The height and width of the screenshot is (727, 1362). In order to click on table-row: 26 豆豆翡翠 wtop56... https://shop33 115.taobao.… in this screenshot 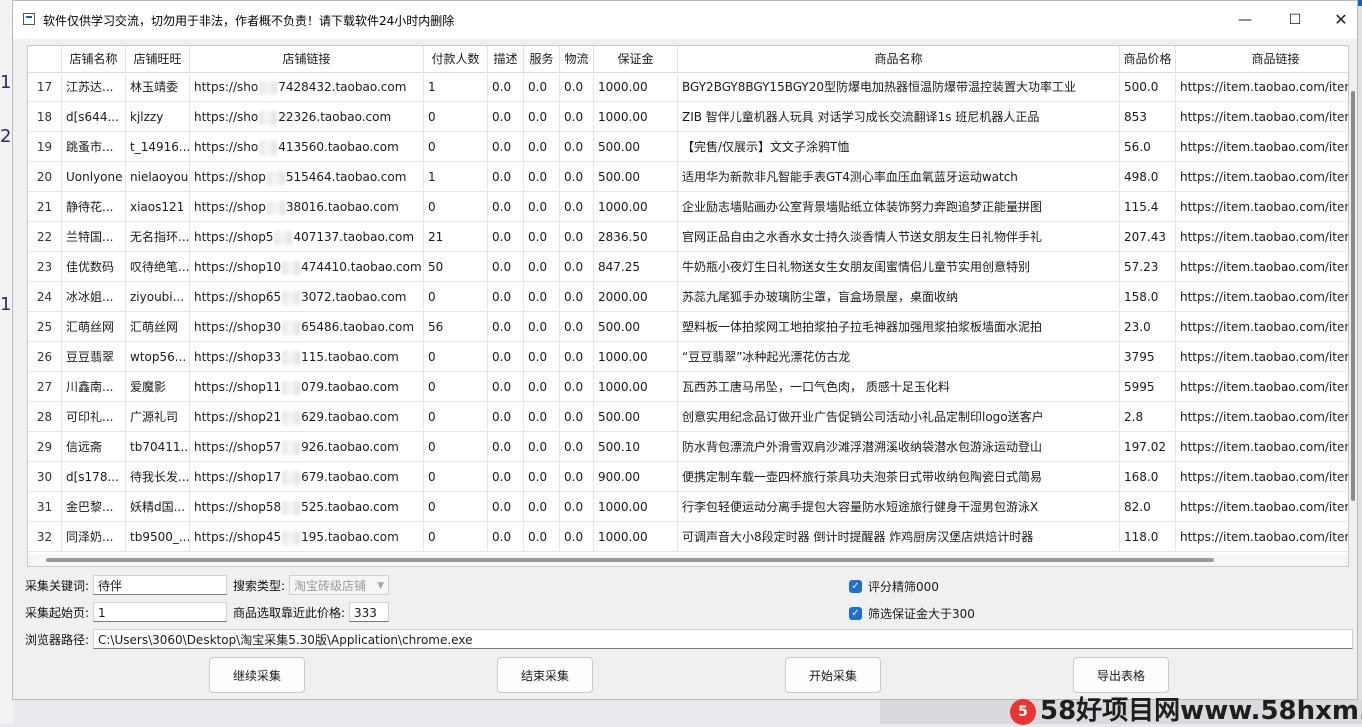, I will do `click(688, 357)`.